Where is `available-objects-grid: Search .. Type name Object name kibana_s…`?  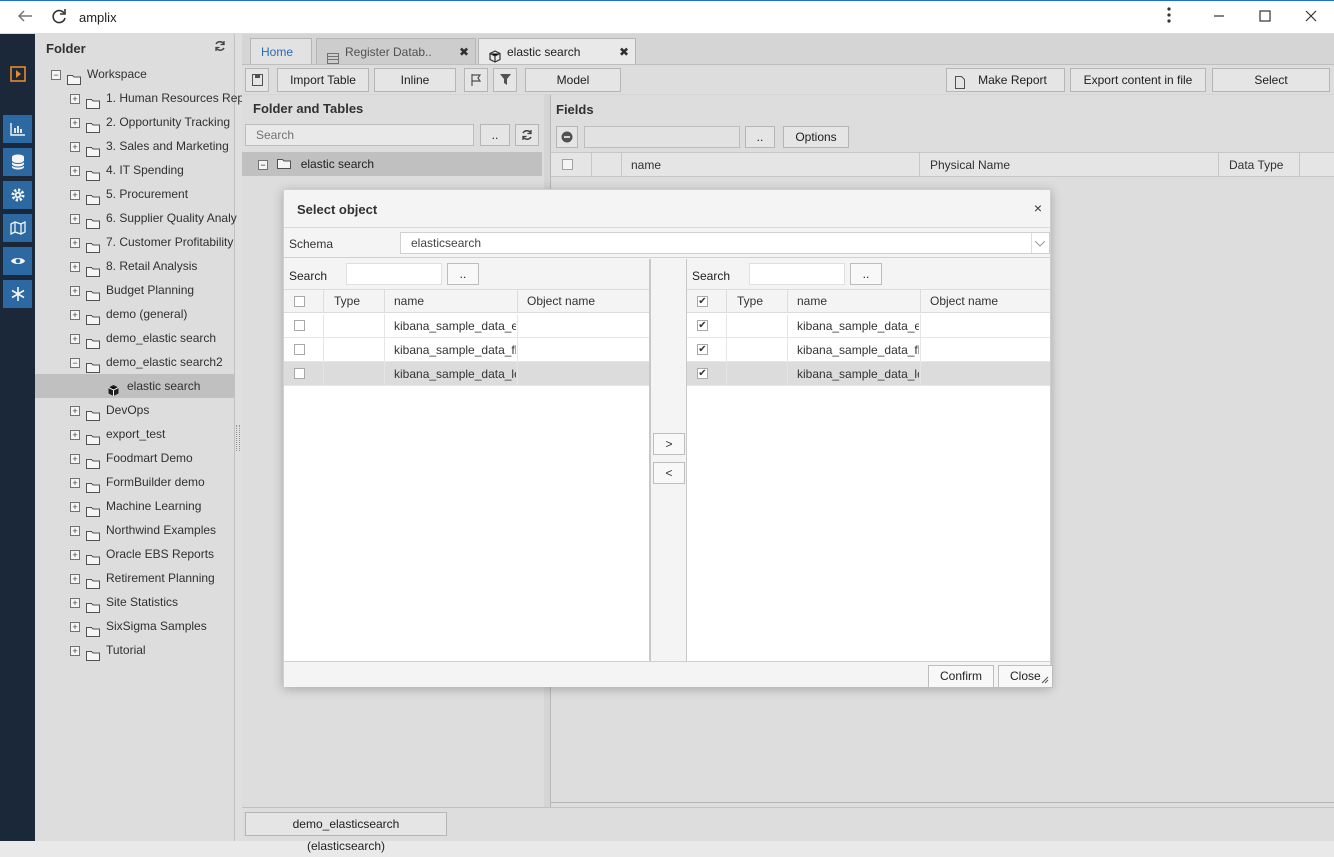
available-objects-grid: Search .. Type name Object name kibana_s… is located at coordinates (467, 460).